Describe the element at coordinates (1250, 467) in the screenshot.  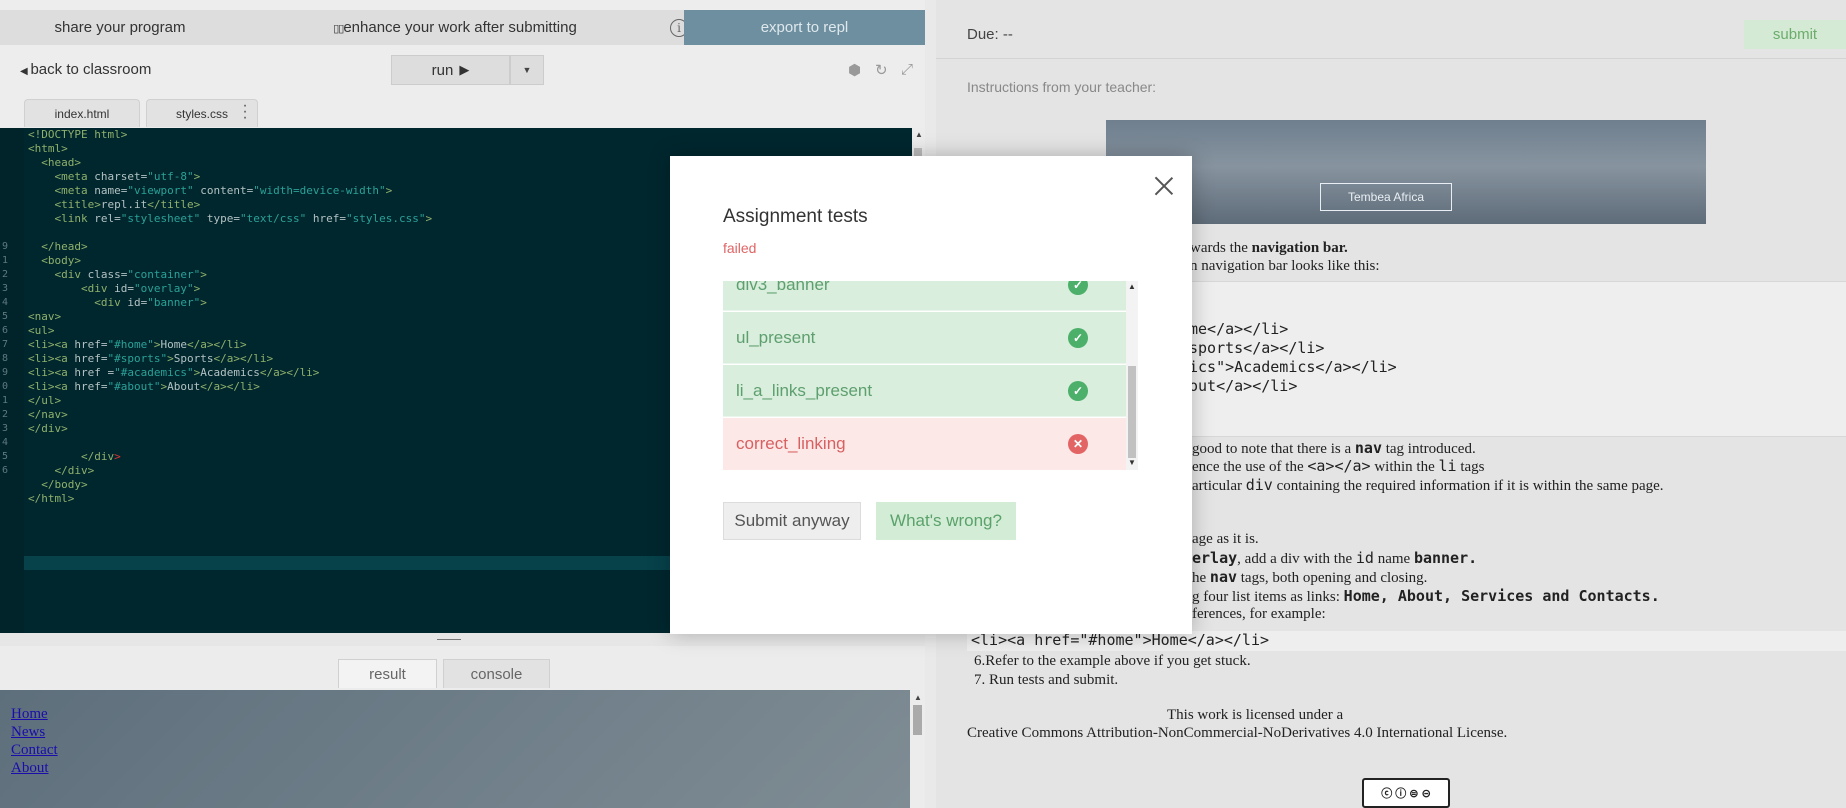
I see `instruction-text: ence the use of the` at that location.